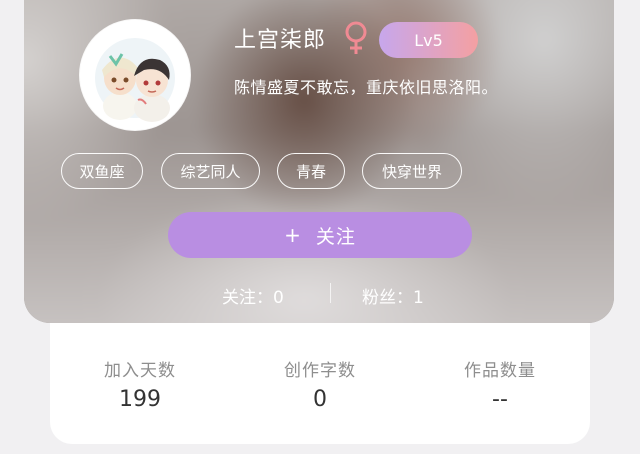 Image resolution: width=640 pixels, height=454 pixels. What do you see at coordinates (356, 37) in the screenshot?
I see `female-symbol-icon` at bounding box center [356, 37].